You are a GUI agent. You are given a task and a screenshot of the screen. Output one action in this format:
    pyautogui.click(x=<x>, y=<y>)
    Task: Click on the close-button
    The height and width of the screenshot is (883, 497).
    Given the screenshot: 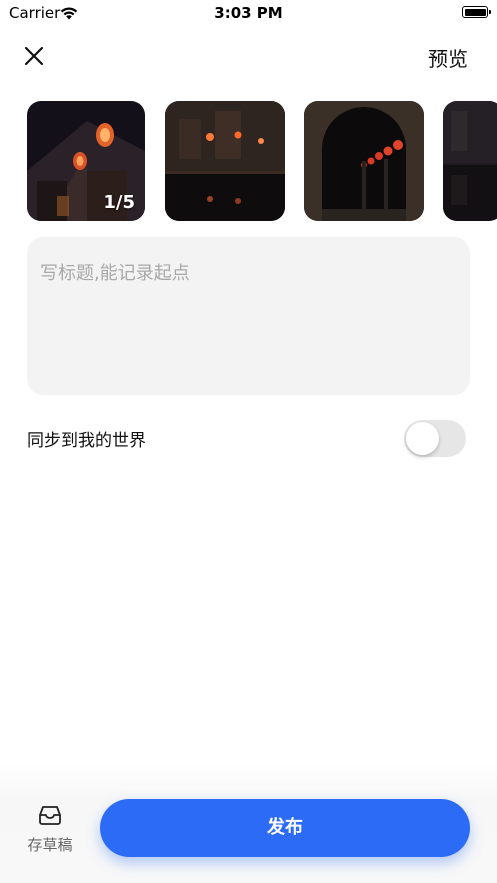 What is the action you would take?
    pyautogui.click(x=34, y=56)
    